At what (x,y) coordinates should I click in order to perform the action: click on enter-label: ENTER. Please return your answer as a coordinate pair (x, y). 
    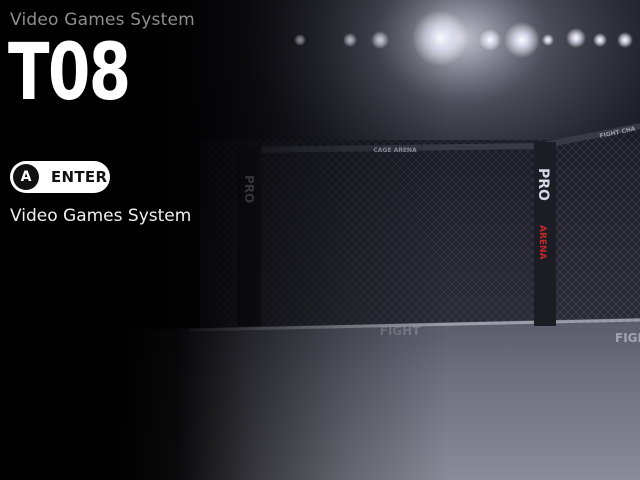
    Looking at the image, I should click on (79, 177).